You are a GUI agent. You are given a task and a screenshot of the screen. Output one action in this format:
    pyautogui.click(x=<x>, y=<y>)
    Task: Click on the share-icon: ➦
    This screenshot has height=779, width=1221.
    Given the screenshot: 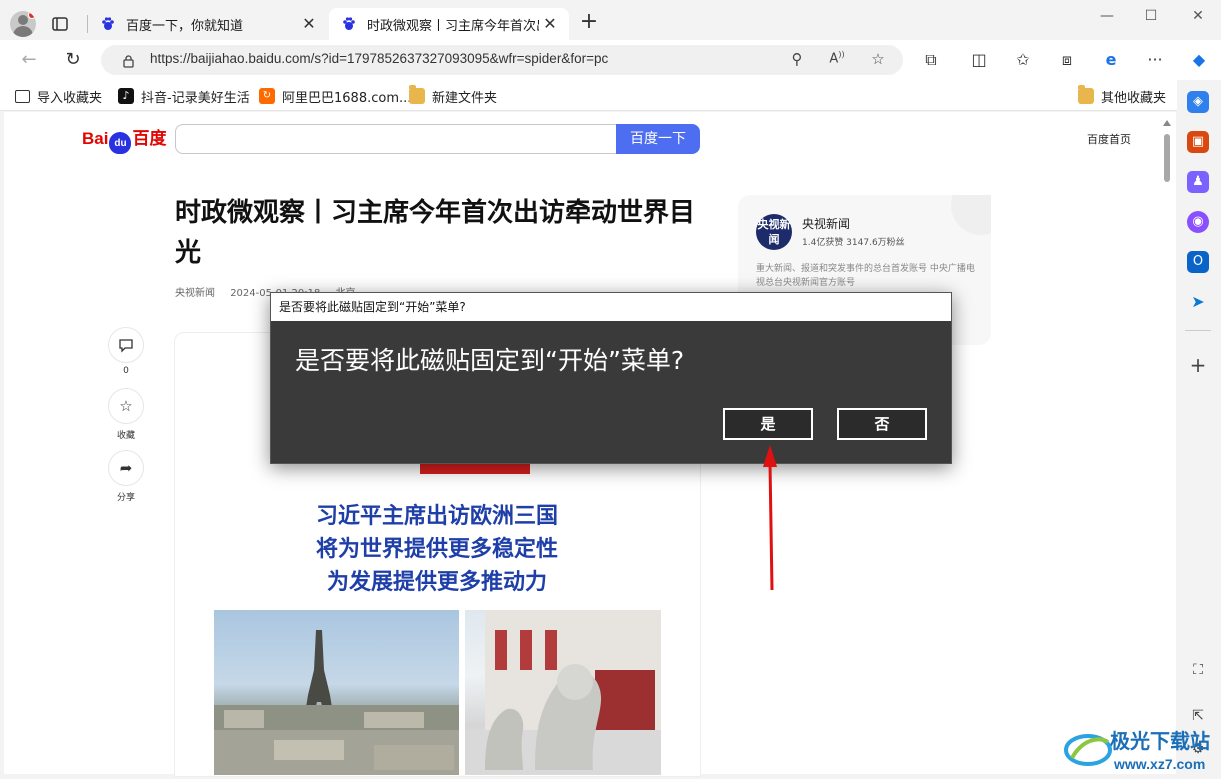 What is the action you would take?
    pyautogui.click(x=126, y=468)
    